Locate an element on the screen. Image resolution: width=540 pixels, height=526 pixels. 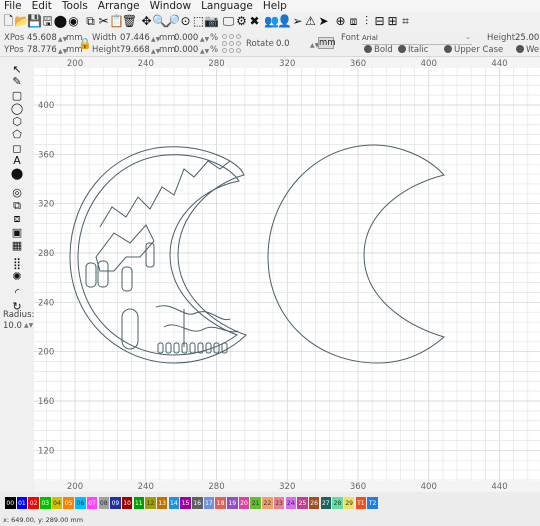
layer-swatch-09: 09 is located at coordinates (115, 503).